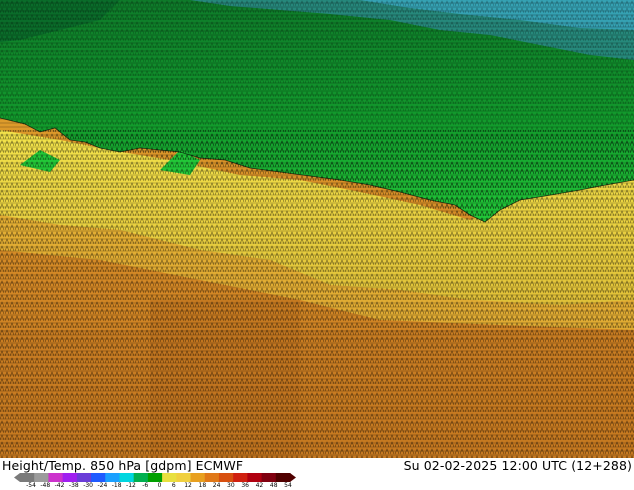  I want to click on colorbar-tick-label: -6, so click(145, 485).